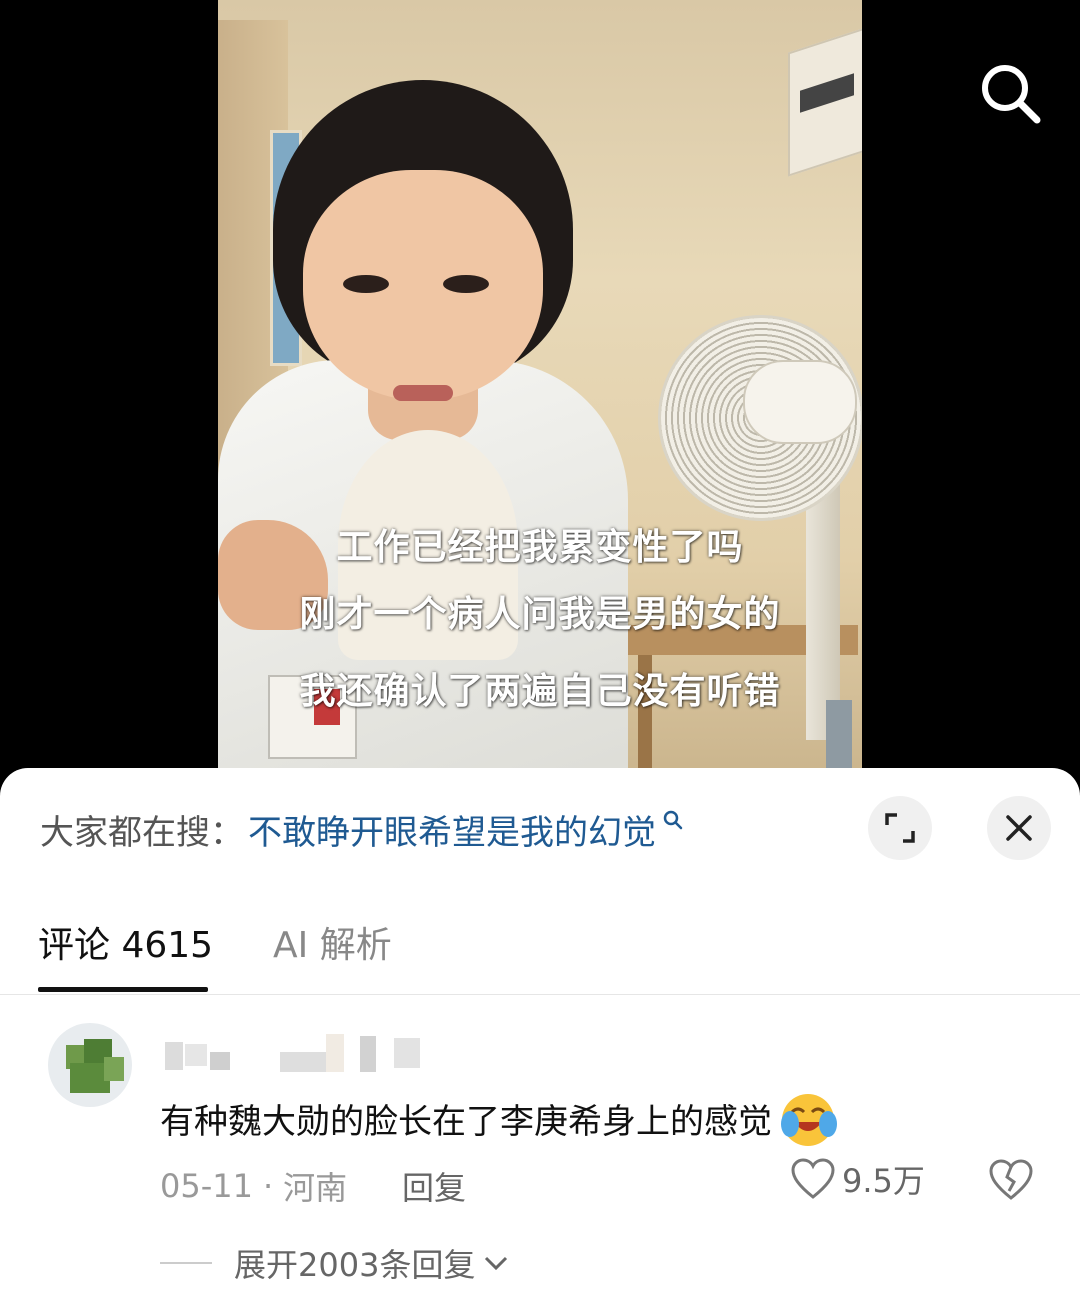 This screenshot has width=1080, height=1313. I want to click on hot-search-prefix: 大家都在搜：, so click(142, 832).